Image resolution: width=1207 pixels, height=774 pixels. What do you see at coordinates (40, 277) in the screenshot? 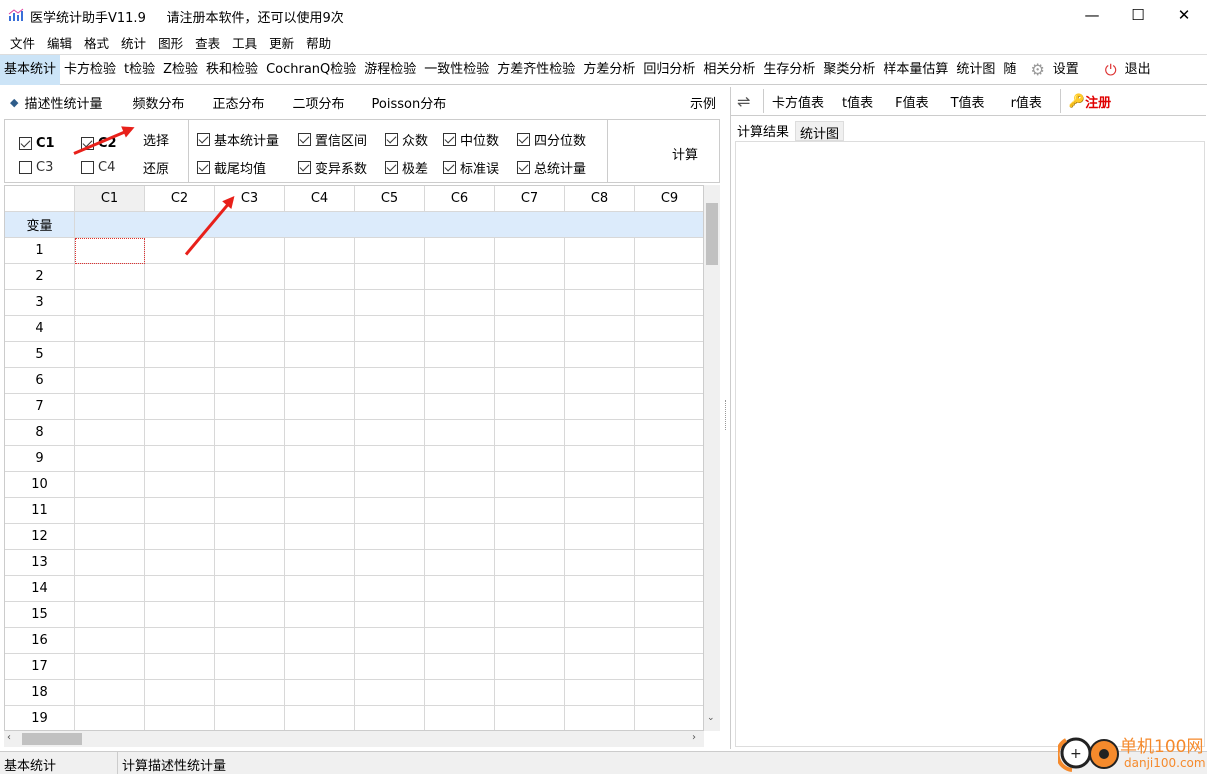
I see `row-header: 2` at bounding box center [40, 277].